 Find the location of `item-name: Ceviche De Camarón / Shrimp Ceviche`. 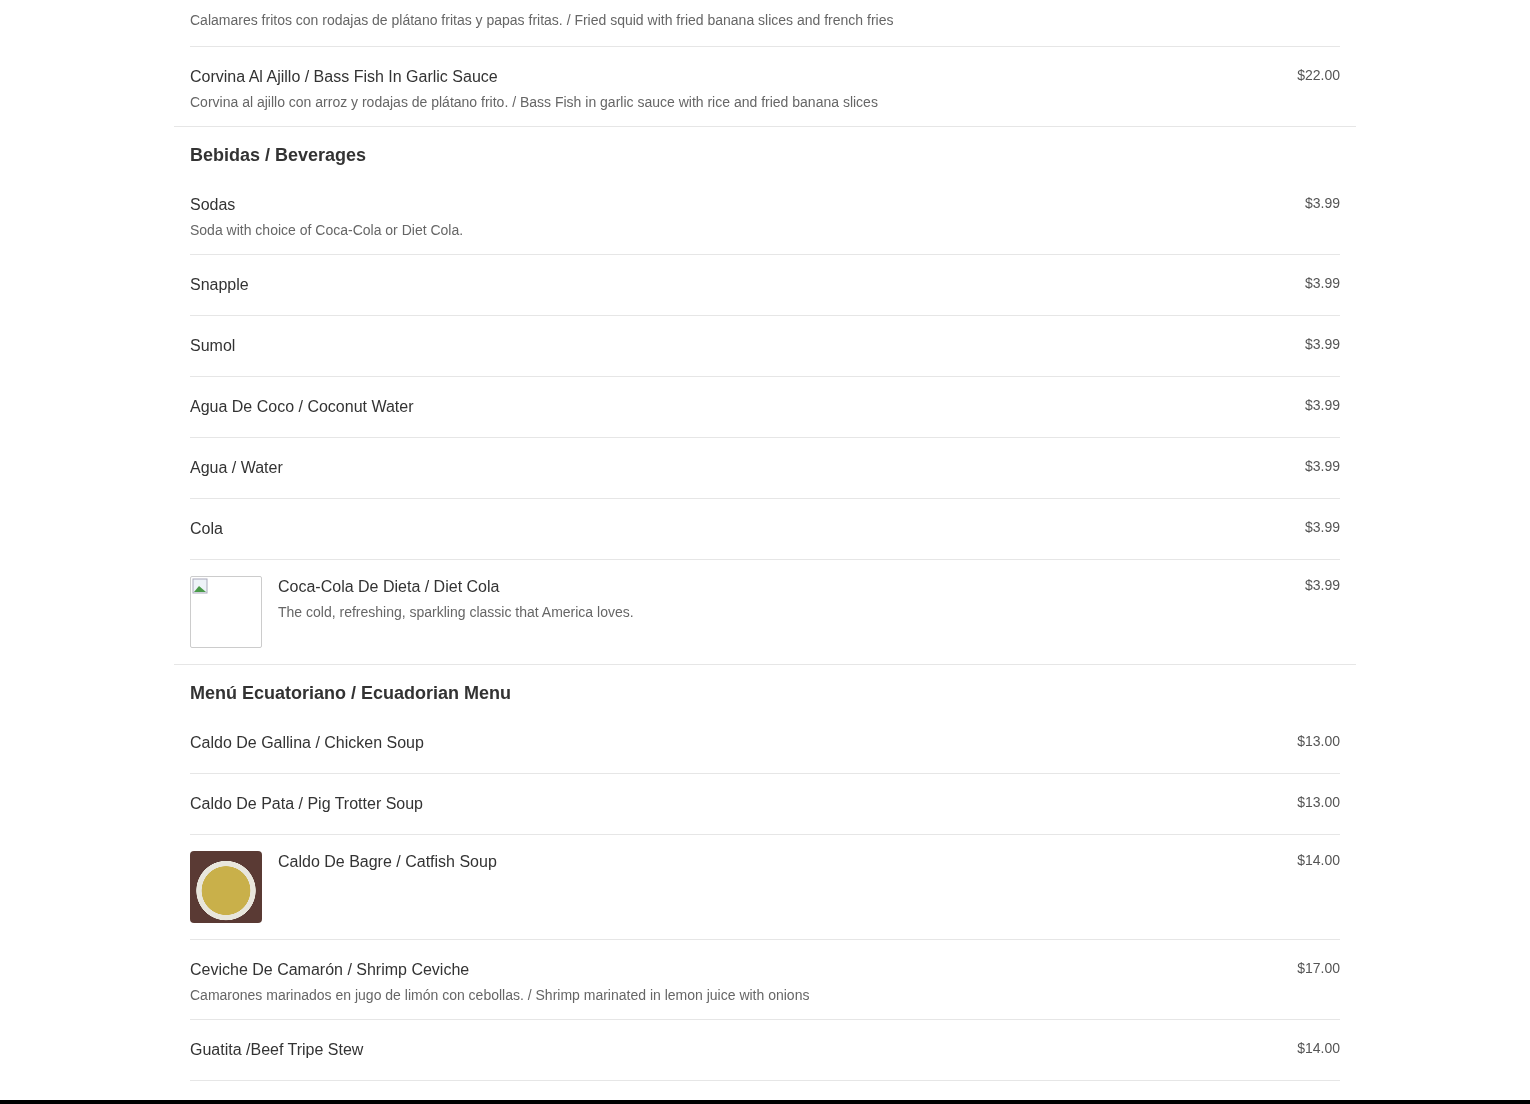

item-name: Ceviche De Camarón / Shrimp Ceviche is located at coordinates (736, 970).